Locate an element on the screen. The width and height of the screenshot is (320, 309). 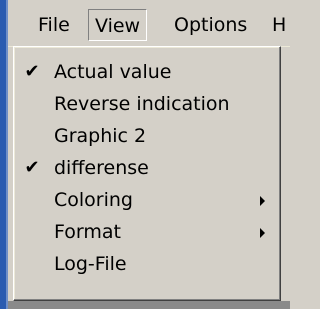
menu-item-coloring: Coloring is located at coordinates (147, 200).